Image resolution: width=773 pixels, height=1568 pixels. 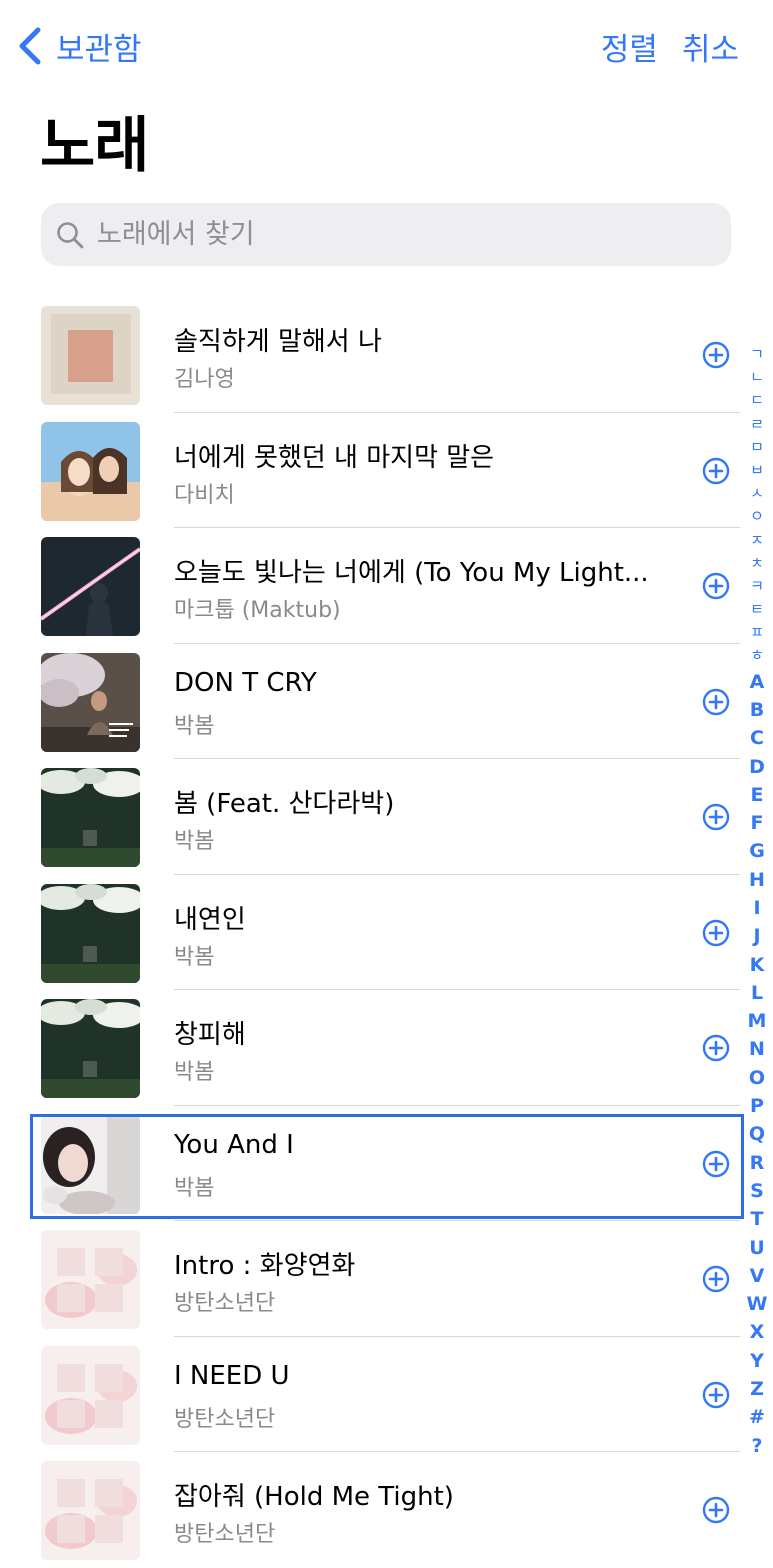 What do you see at coordinates (210, 919) in the screenshot?
I see `song-title: 내연인` at bounding box center [210, 919].